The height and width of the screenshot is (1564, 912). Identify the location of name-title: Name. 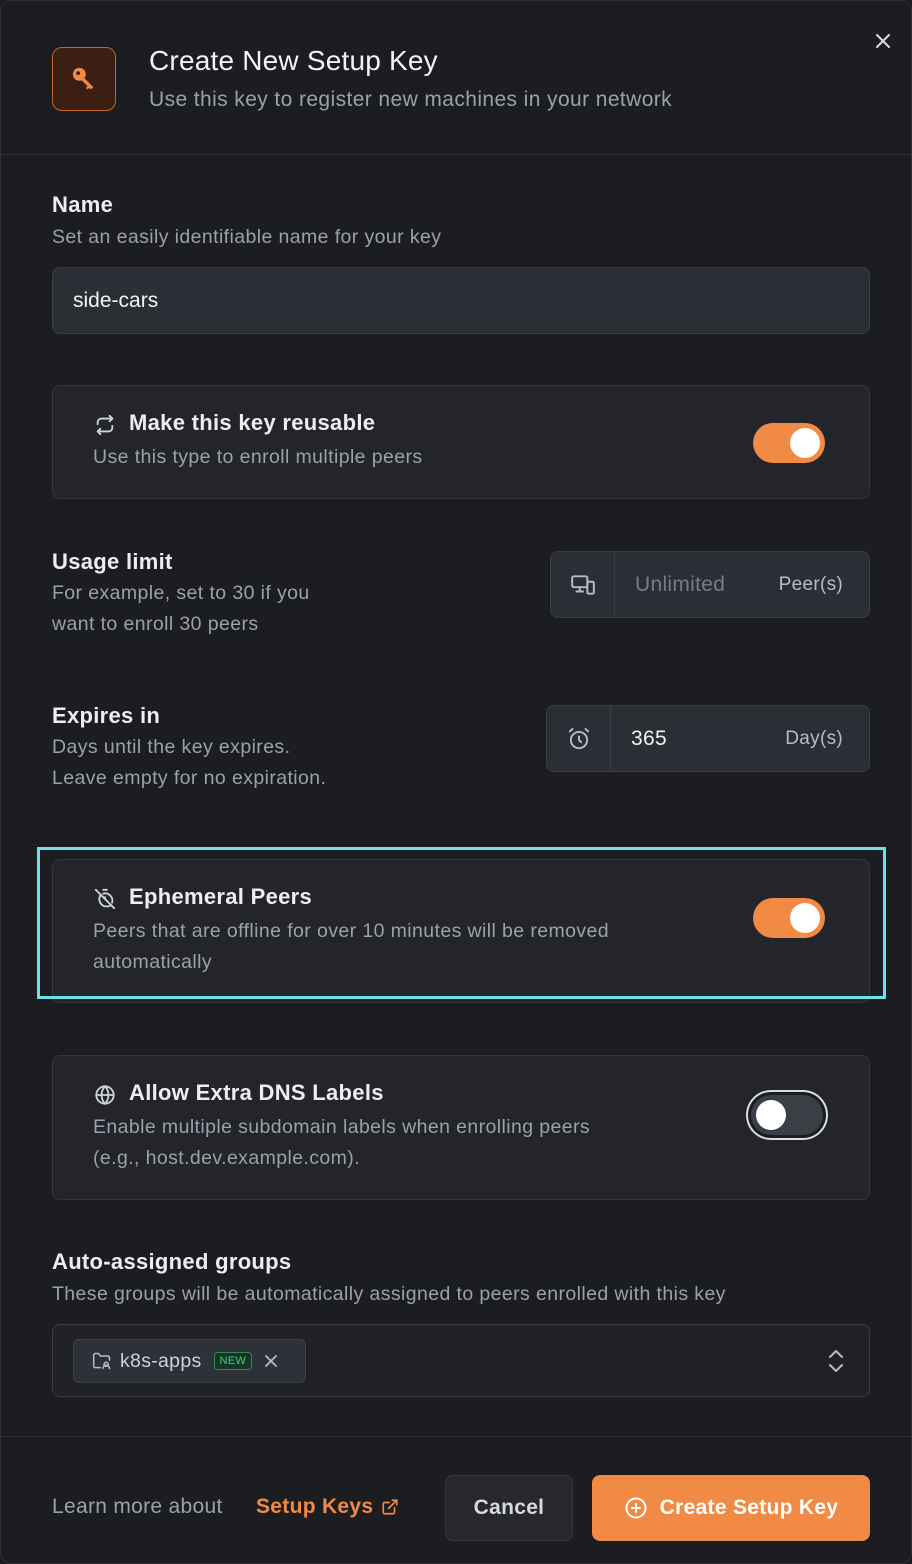
(83, 204).